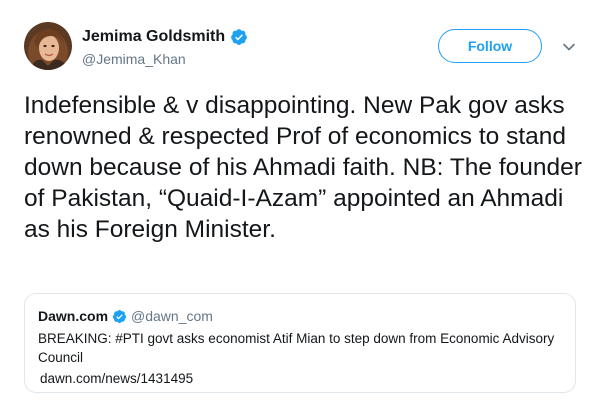 The width and height of the screenshot is (600, 400). What do you see at coordinates (172, 316) in the screenshot?
I see `quoted-author-handle: @dawn_com` at bounding box center [172, 316].